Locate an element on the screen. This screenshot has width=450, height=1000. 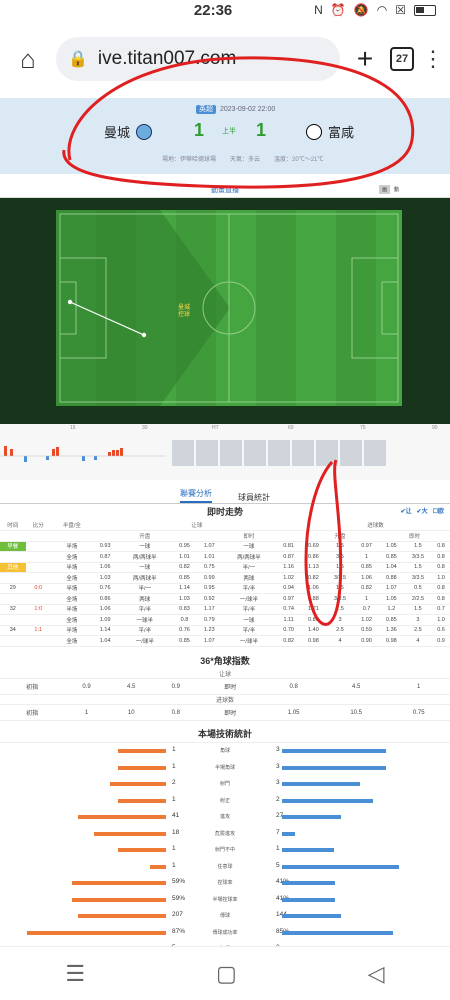
trend-cell: 1.16 is located at coordinates (288, 567).